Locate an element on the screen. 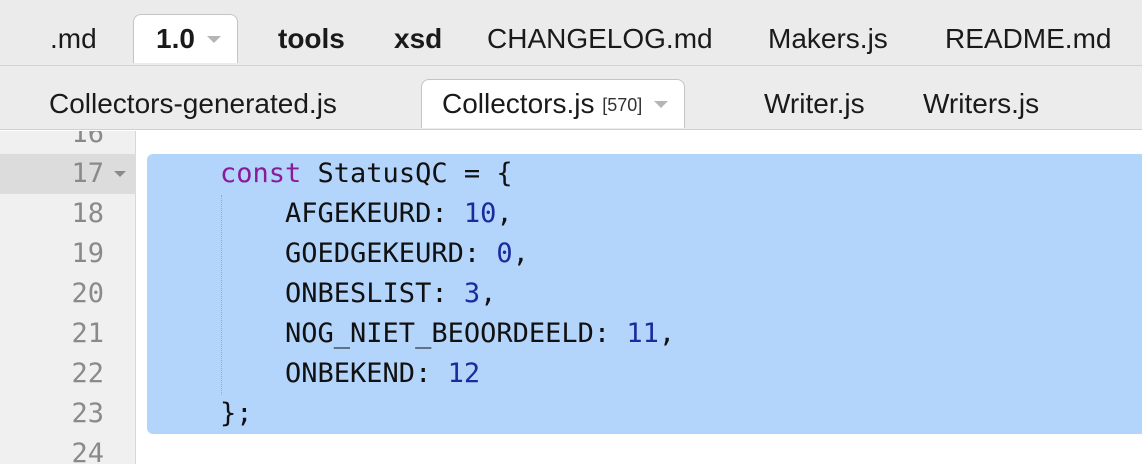 Image resolution: width=1142 pixels, height=464 pixels. tab-writers: Writers.js is located at coordinates (981, 104).